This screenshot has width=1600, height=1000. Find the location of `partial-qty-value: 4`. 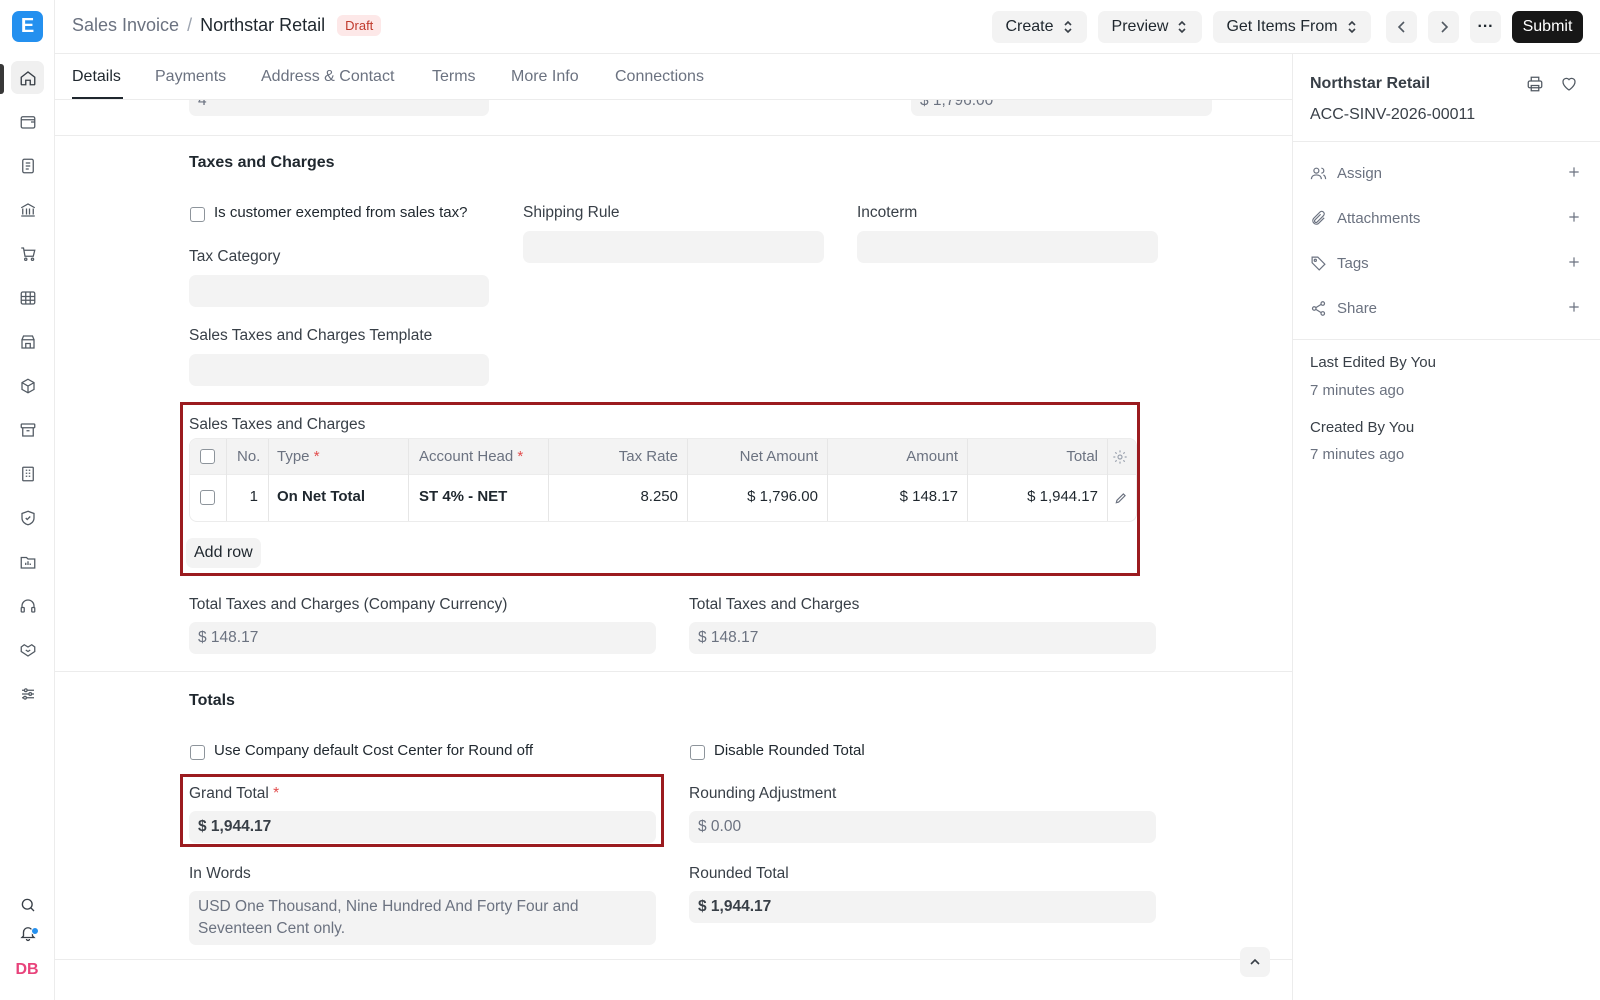

partial-qty-value: 4 is located at coordinates (202, 104).